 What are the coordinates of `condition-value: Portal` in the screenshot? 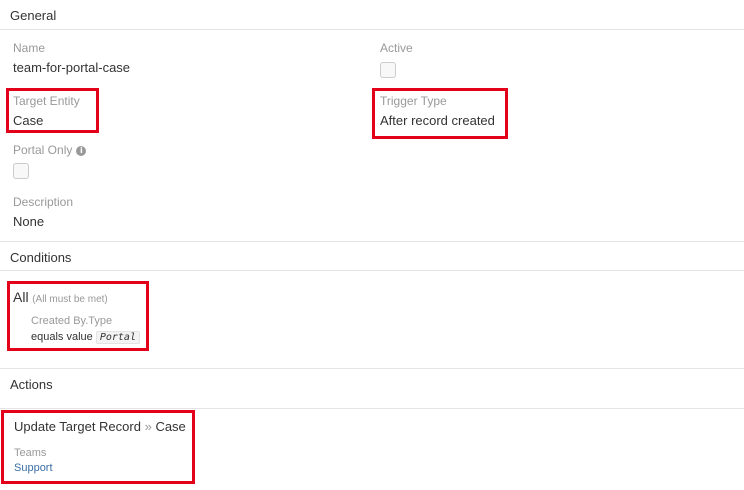 It's located at (117, 337).